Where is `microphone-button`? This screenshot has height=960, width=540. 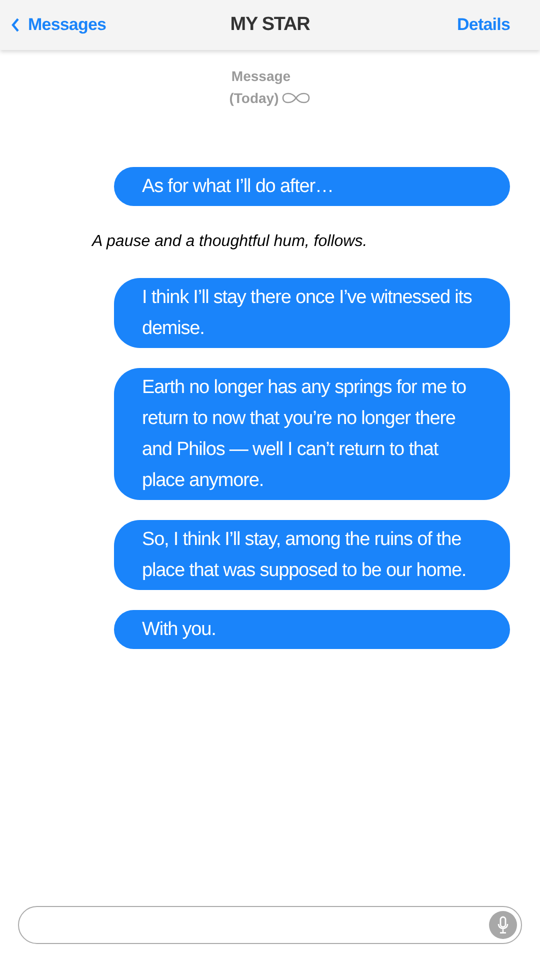
microphone-button is located at coordinates (503, 925).